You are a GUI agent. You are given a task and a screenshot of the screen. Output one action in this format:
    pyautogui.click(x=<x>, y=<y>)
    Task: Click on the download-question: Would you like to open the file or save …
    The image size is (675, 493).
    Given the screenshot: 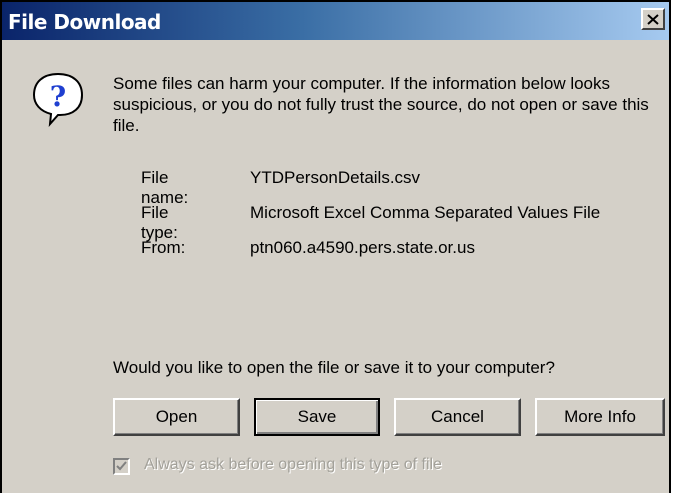 What is the action you would take?
    pyautogui.click(x=334, y=367)
    